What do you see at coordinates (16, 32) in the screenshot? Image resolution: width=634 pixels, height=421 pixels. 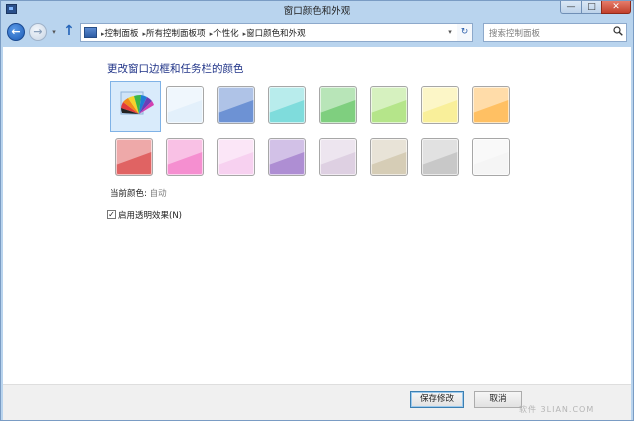 I see `back-button: ←` at bounding box center [16, 32].